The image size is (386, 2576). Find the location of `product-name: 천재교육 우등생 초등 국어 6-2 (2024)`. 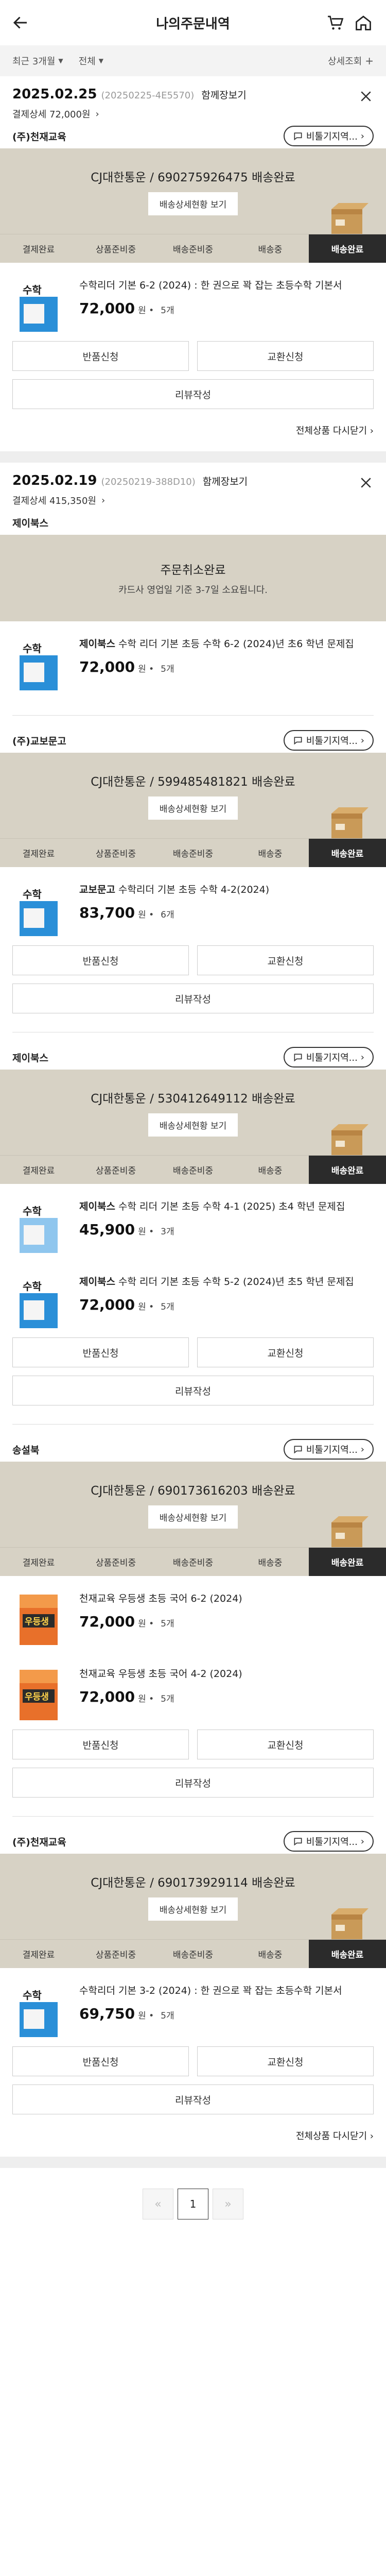

product-name: 천재교육 우등생 초등 국어 6-2 (2024) is located at coordinates (227, 1598).